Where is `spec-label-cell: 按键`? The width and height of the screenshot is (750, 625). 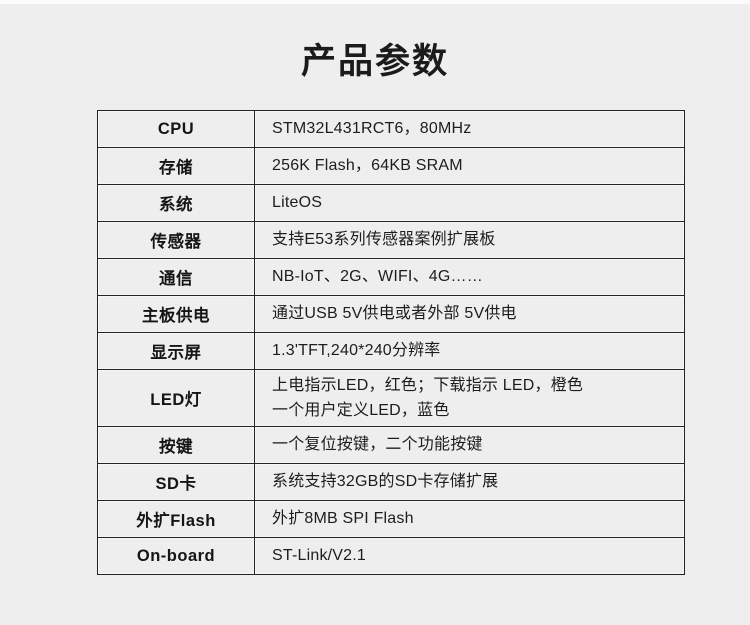
spec-label-cell: 按键 is located at coordinates (176, 445).